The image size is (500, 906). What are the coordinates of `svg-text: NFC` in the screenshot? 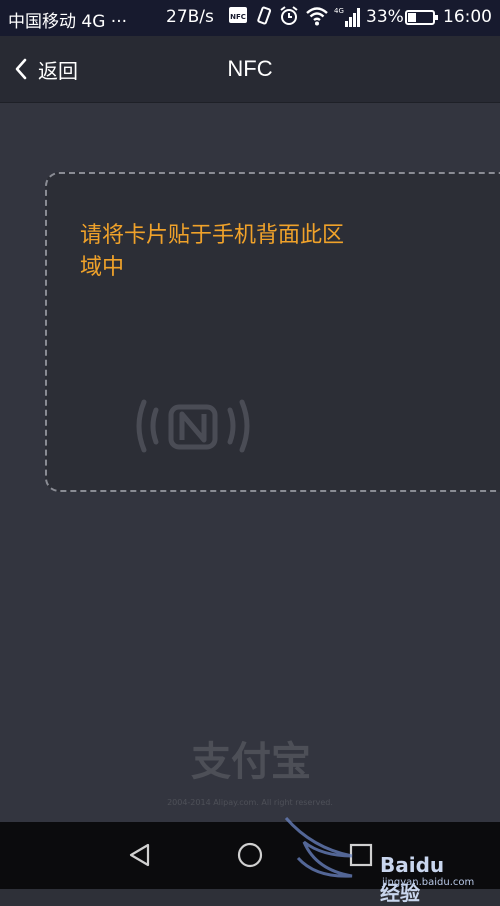 It's located at (238, 17).